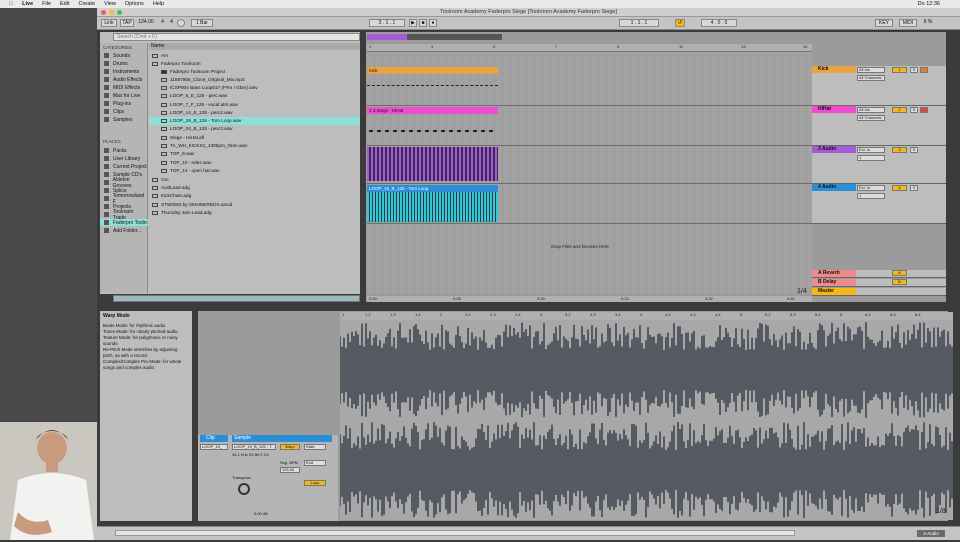  What do you see at coordinates (122, 158) in the screenshot?
I see `sidebar-item-user-library: User Library` at bounding box center [122, 158].